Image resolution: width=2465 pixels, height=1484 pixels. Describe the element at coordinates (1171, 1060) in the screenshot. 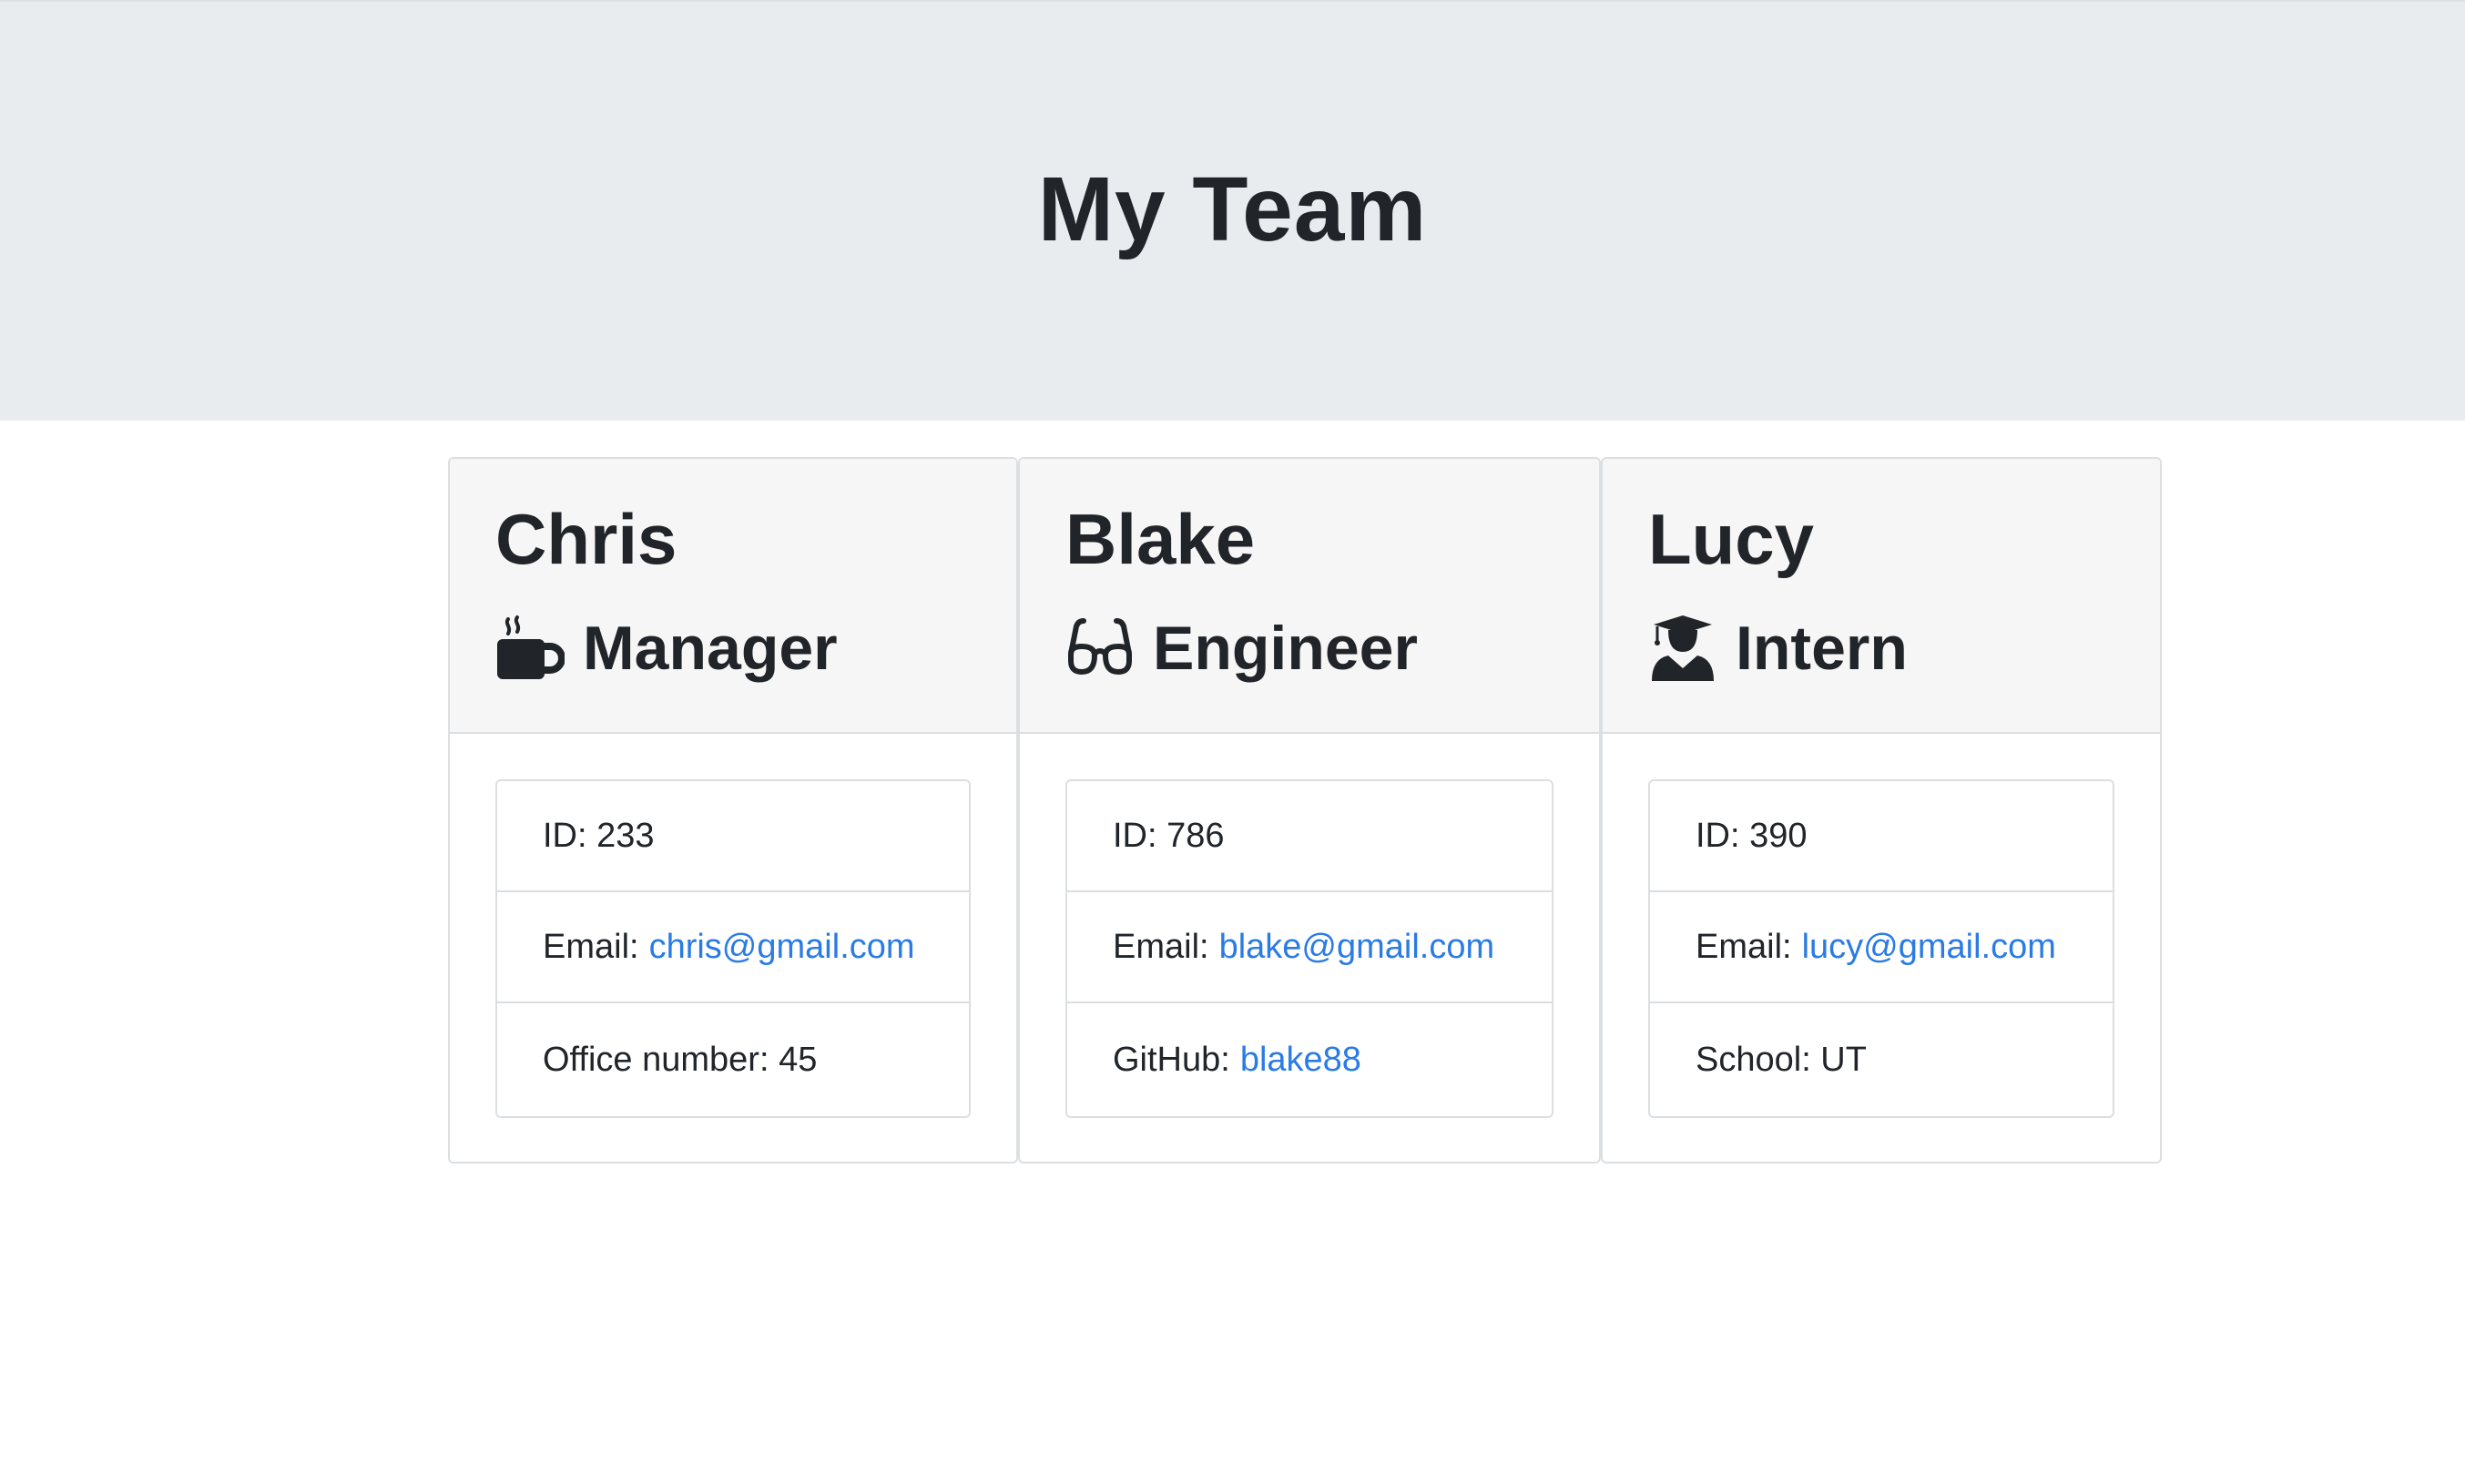

I see `github-label: GitHub:` at that location.